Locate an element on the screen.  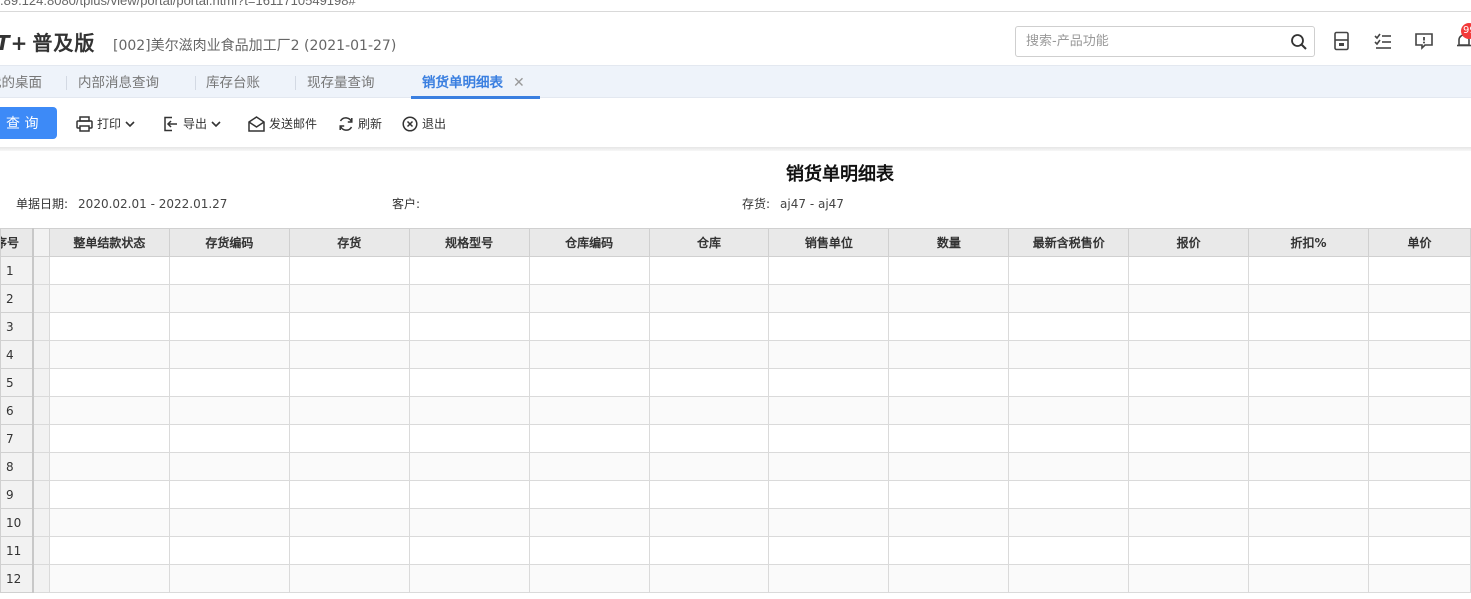
send-email-button: 发送邮件 is located at coordinates (282, 123).